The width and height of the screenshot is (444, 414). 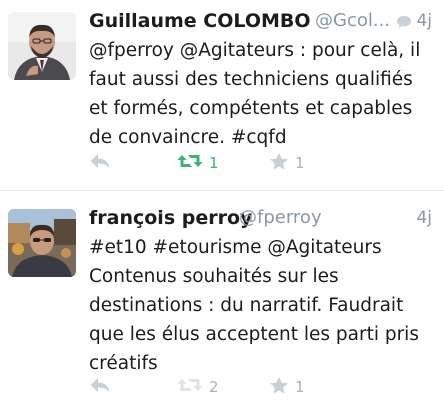 What do you see at coordinates (200, 21) in the screenshot?
I see `author-name: Guillaume COLOMBO` at bounding box center [200, 21].